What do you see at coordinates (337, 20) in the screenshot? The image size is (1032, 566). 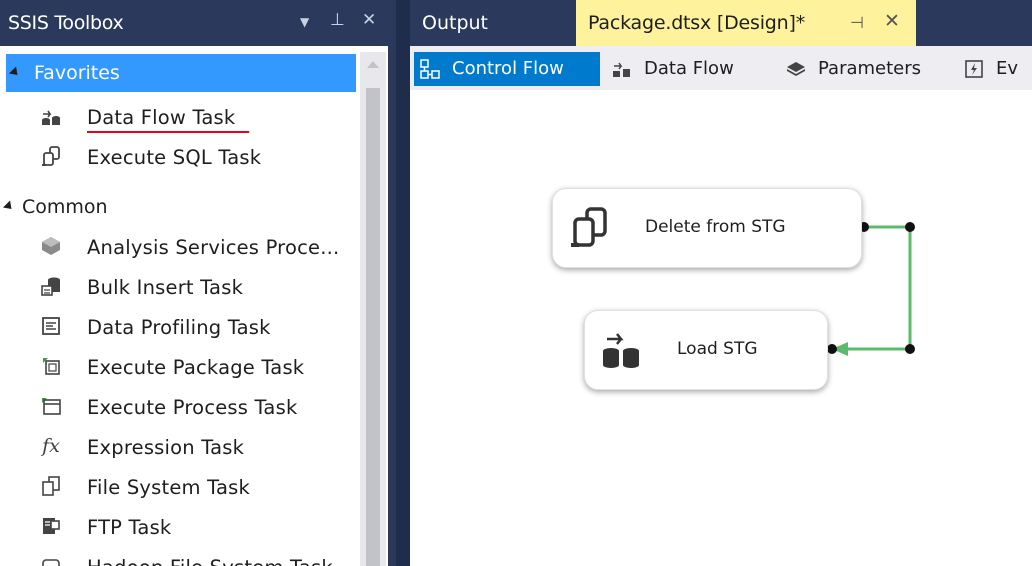 I see `pin-icon: ⊥` at bounding box center [337, 20].